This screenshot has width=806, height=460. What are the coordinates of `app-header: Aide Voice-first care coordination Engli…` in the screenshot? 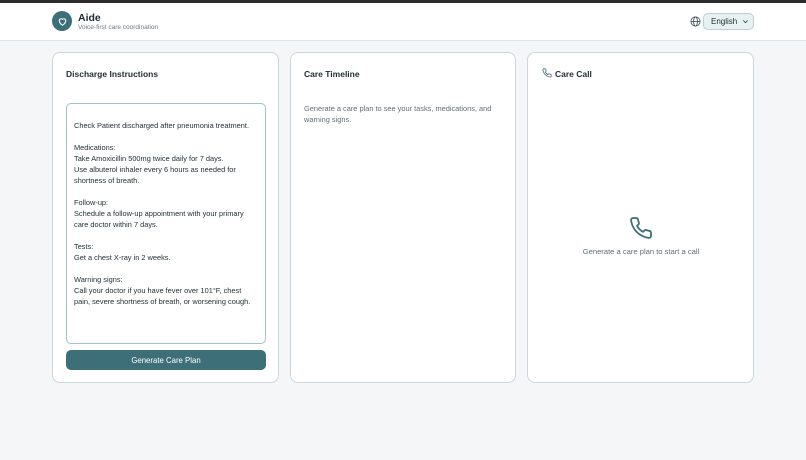 It's located at (403, 22).